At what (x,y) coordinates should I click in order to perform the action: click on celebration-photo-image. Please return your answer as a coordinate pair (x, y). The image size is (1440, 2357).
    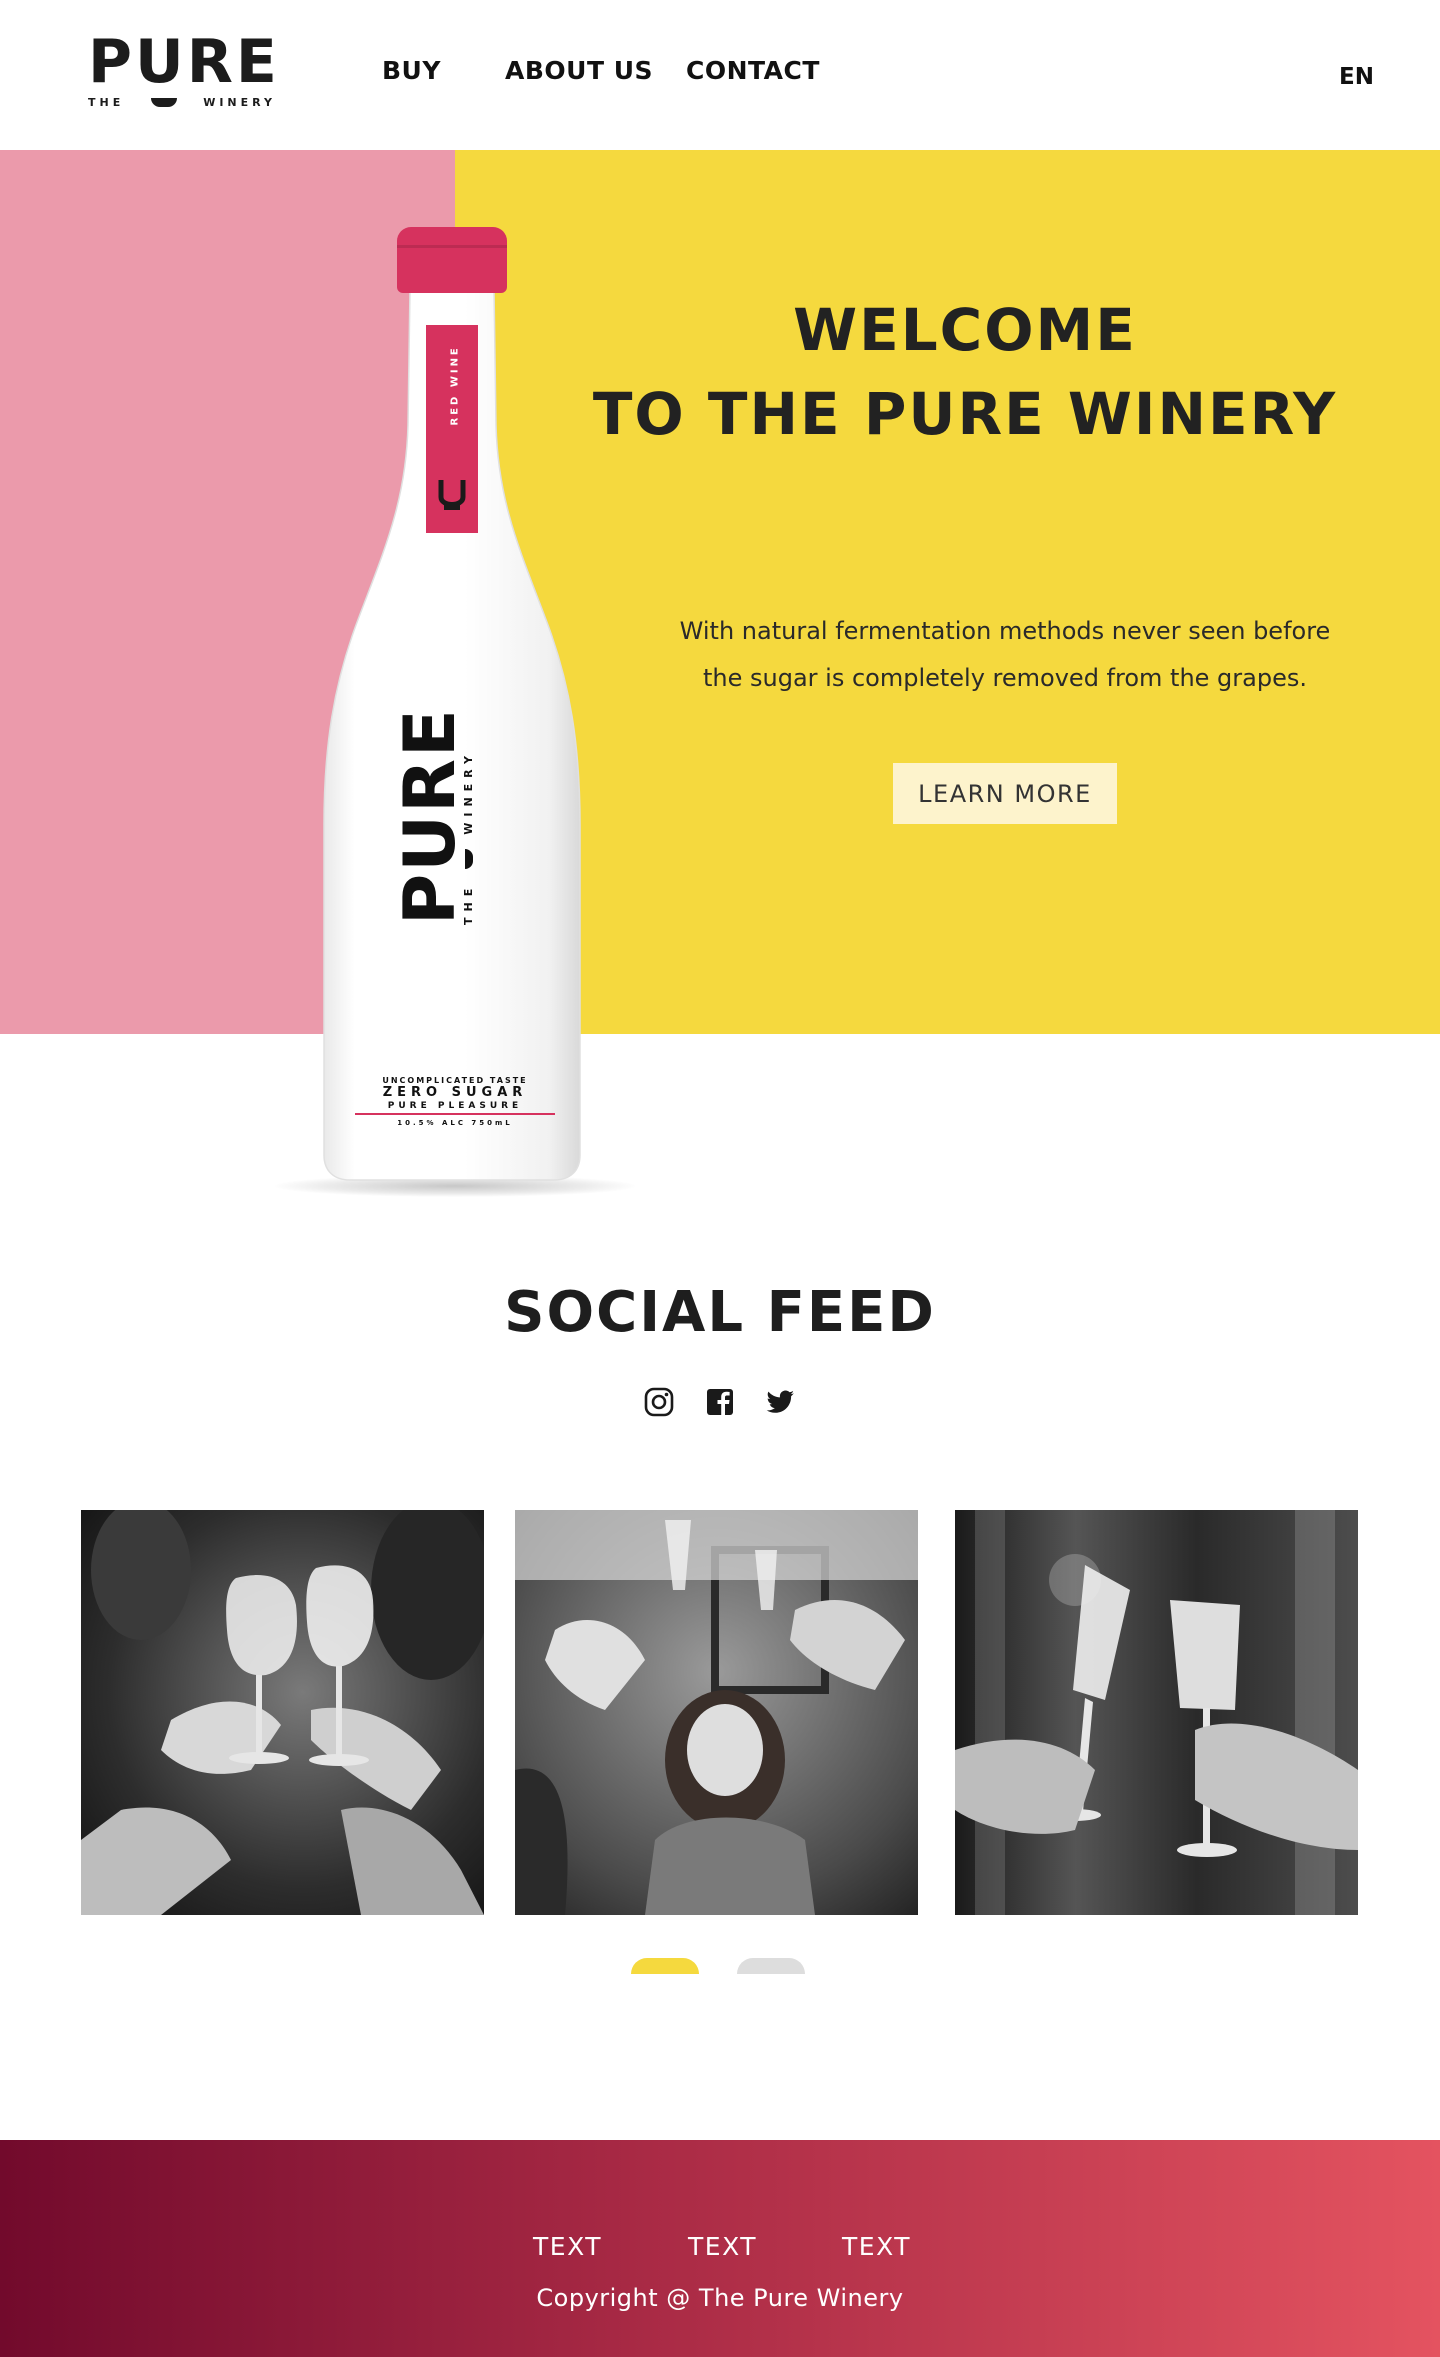
    Looking at the image, I should click on (716, 1712).